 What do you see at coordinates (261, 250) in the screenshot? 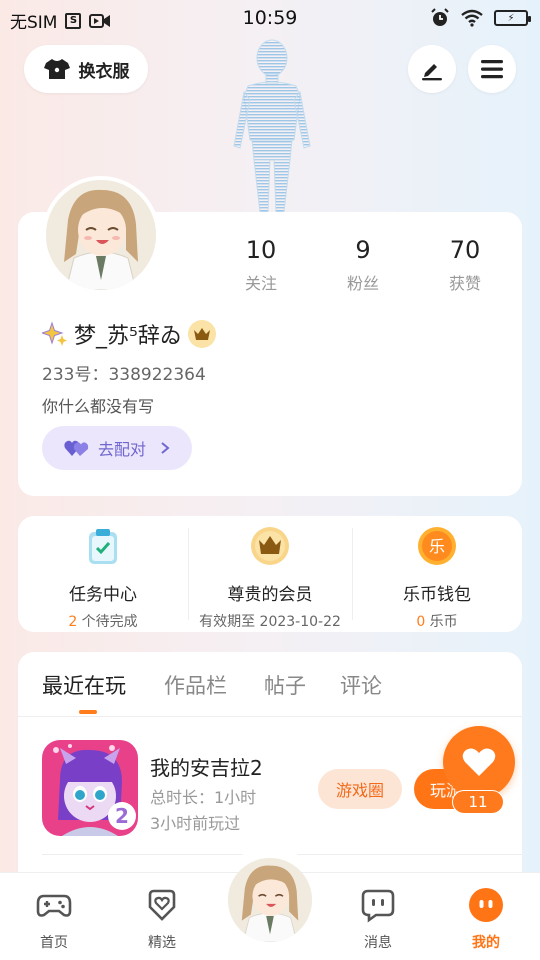
I see `stat-value: 10` at bounding box center [261, 250].